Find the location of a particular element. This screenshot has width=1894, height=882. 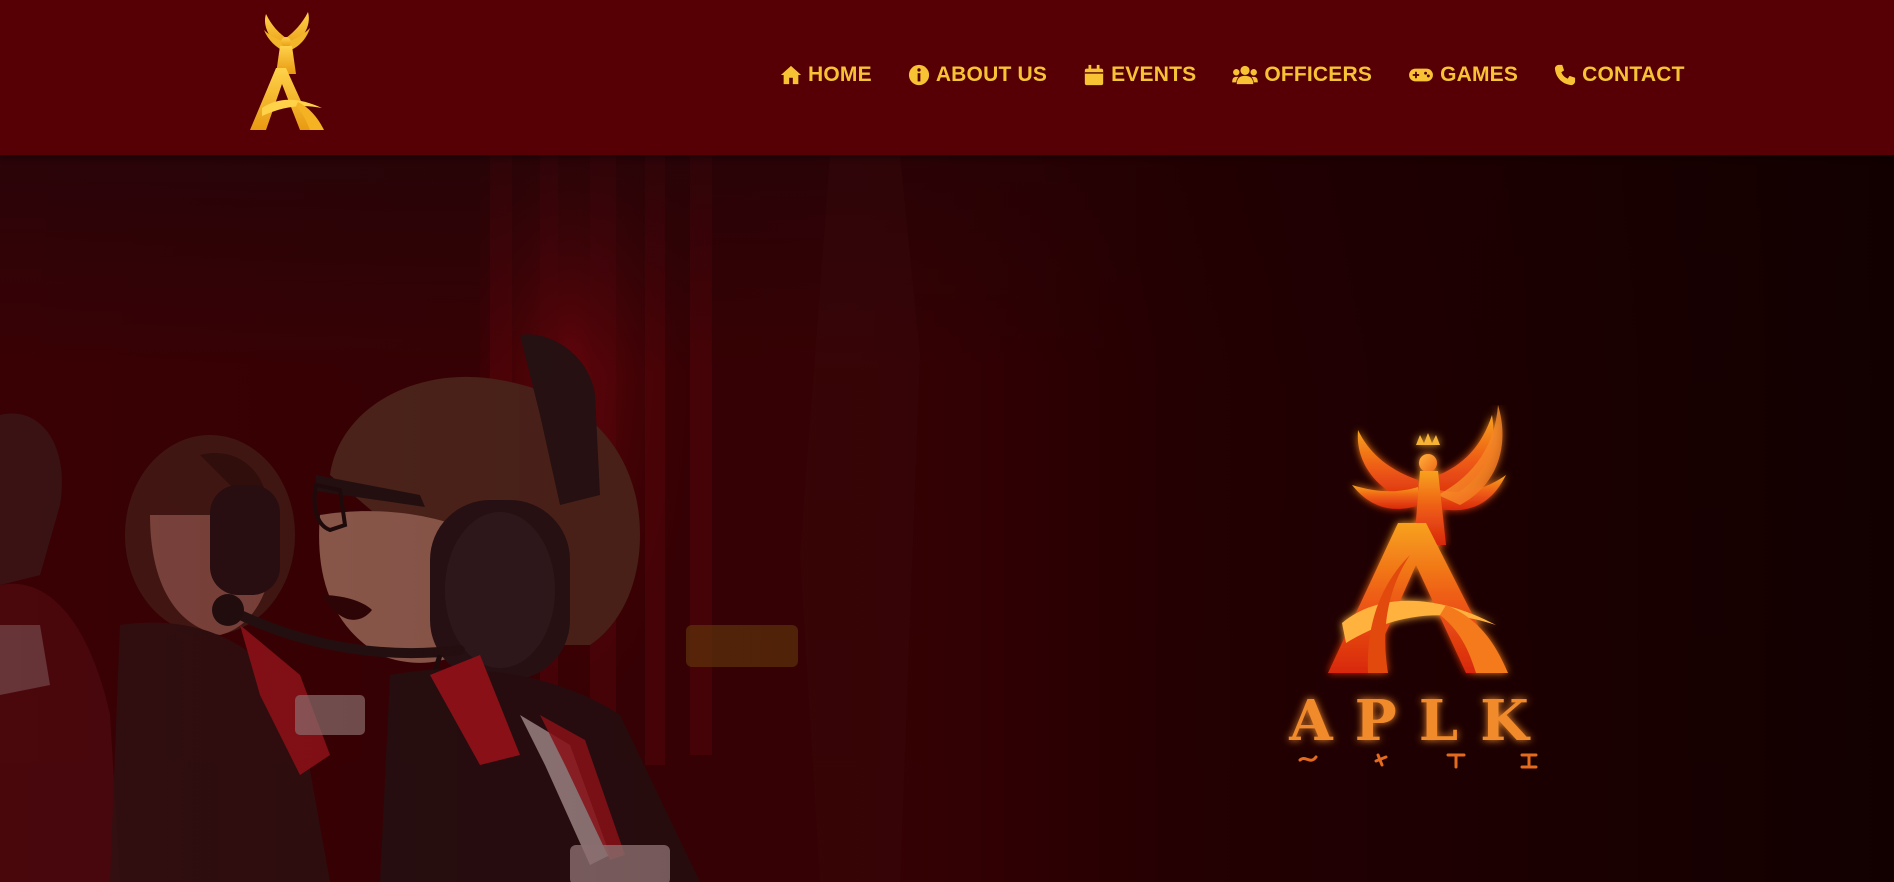

phoenix-a-logo is located at coordinates (286, 72).